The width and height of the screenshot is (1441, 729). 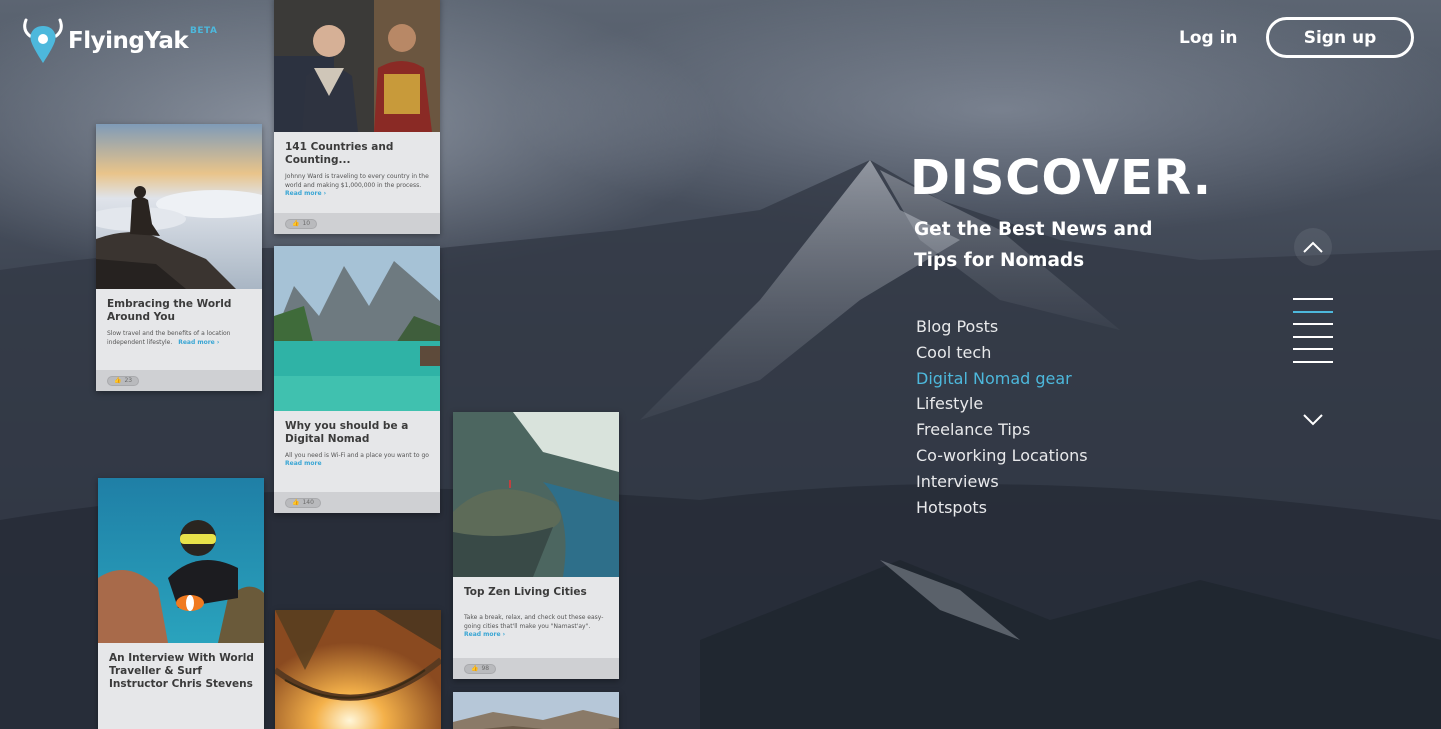 I want to click on slider-dot-active, so click(x=1313, y=311).